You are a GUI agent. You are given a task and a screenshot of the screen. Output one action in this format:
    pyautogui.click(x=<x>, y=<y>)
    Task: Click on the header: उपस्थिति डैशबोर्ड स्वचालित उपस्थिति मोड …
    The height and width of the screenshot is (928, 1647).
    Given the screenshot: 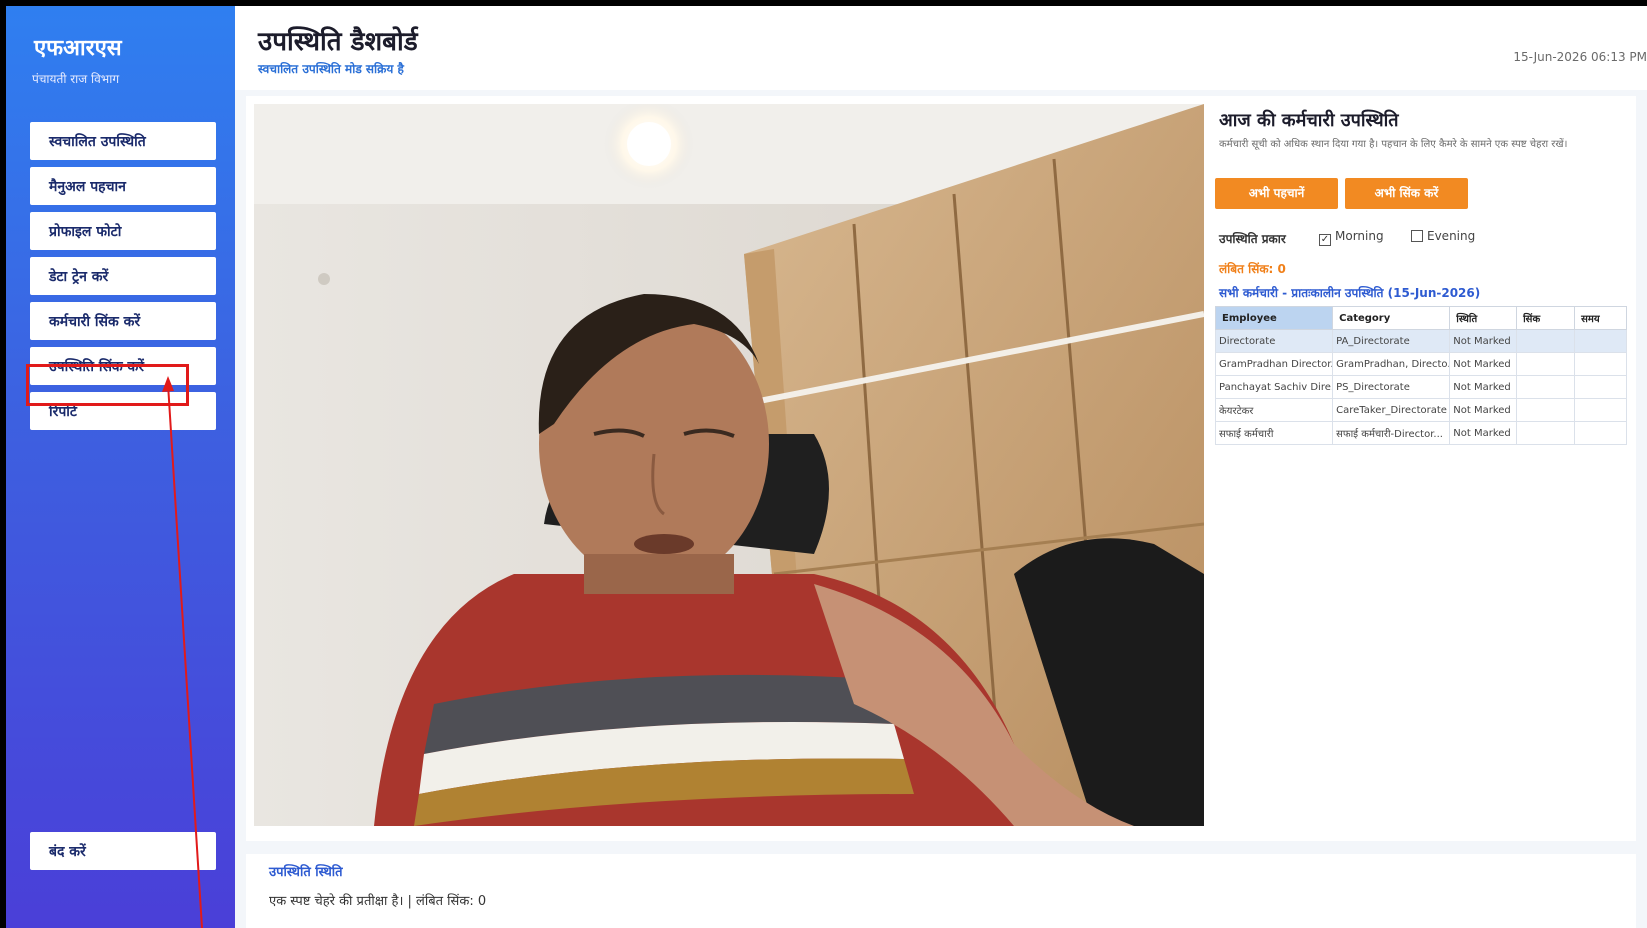 What is the action you would take?
    pyautogui.click(x=941, y=48)
    